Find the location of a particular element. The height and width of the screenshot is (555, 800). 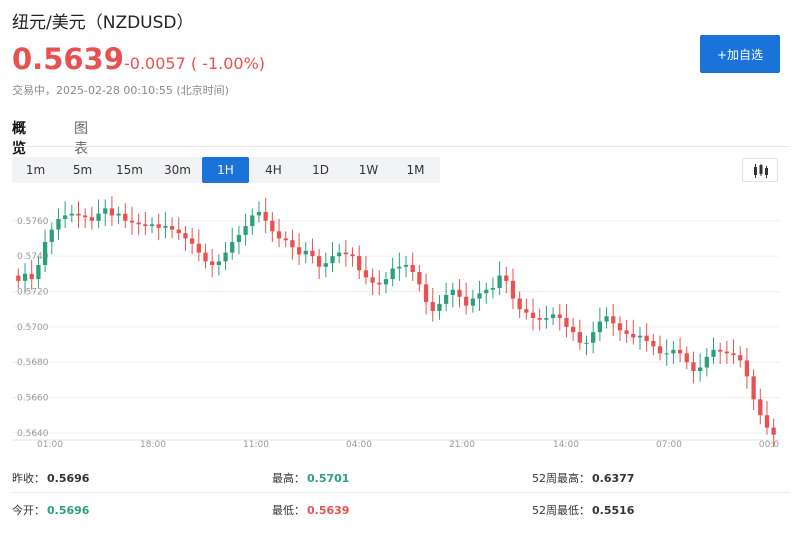

price-change: -0.0057 ( -1.00%) is located at coordinates (195, 63).